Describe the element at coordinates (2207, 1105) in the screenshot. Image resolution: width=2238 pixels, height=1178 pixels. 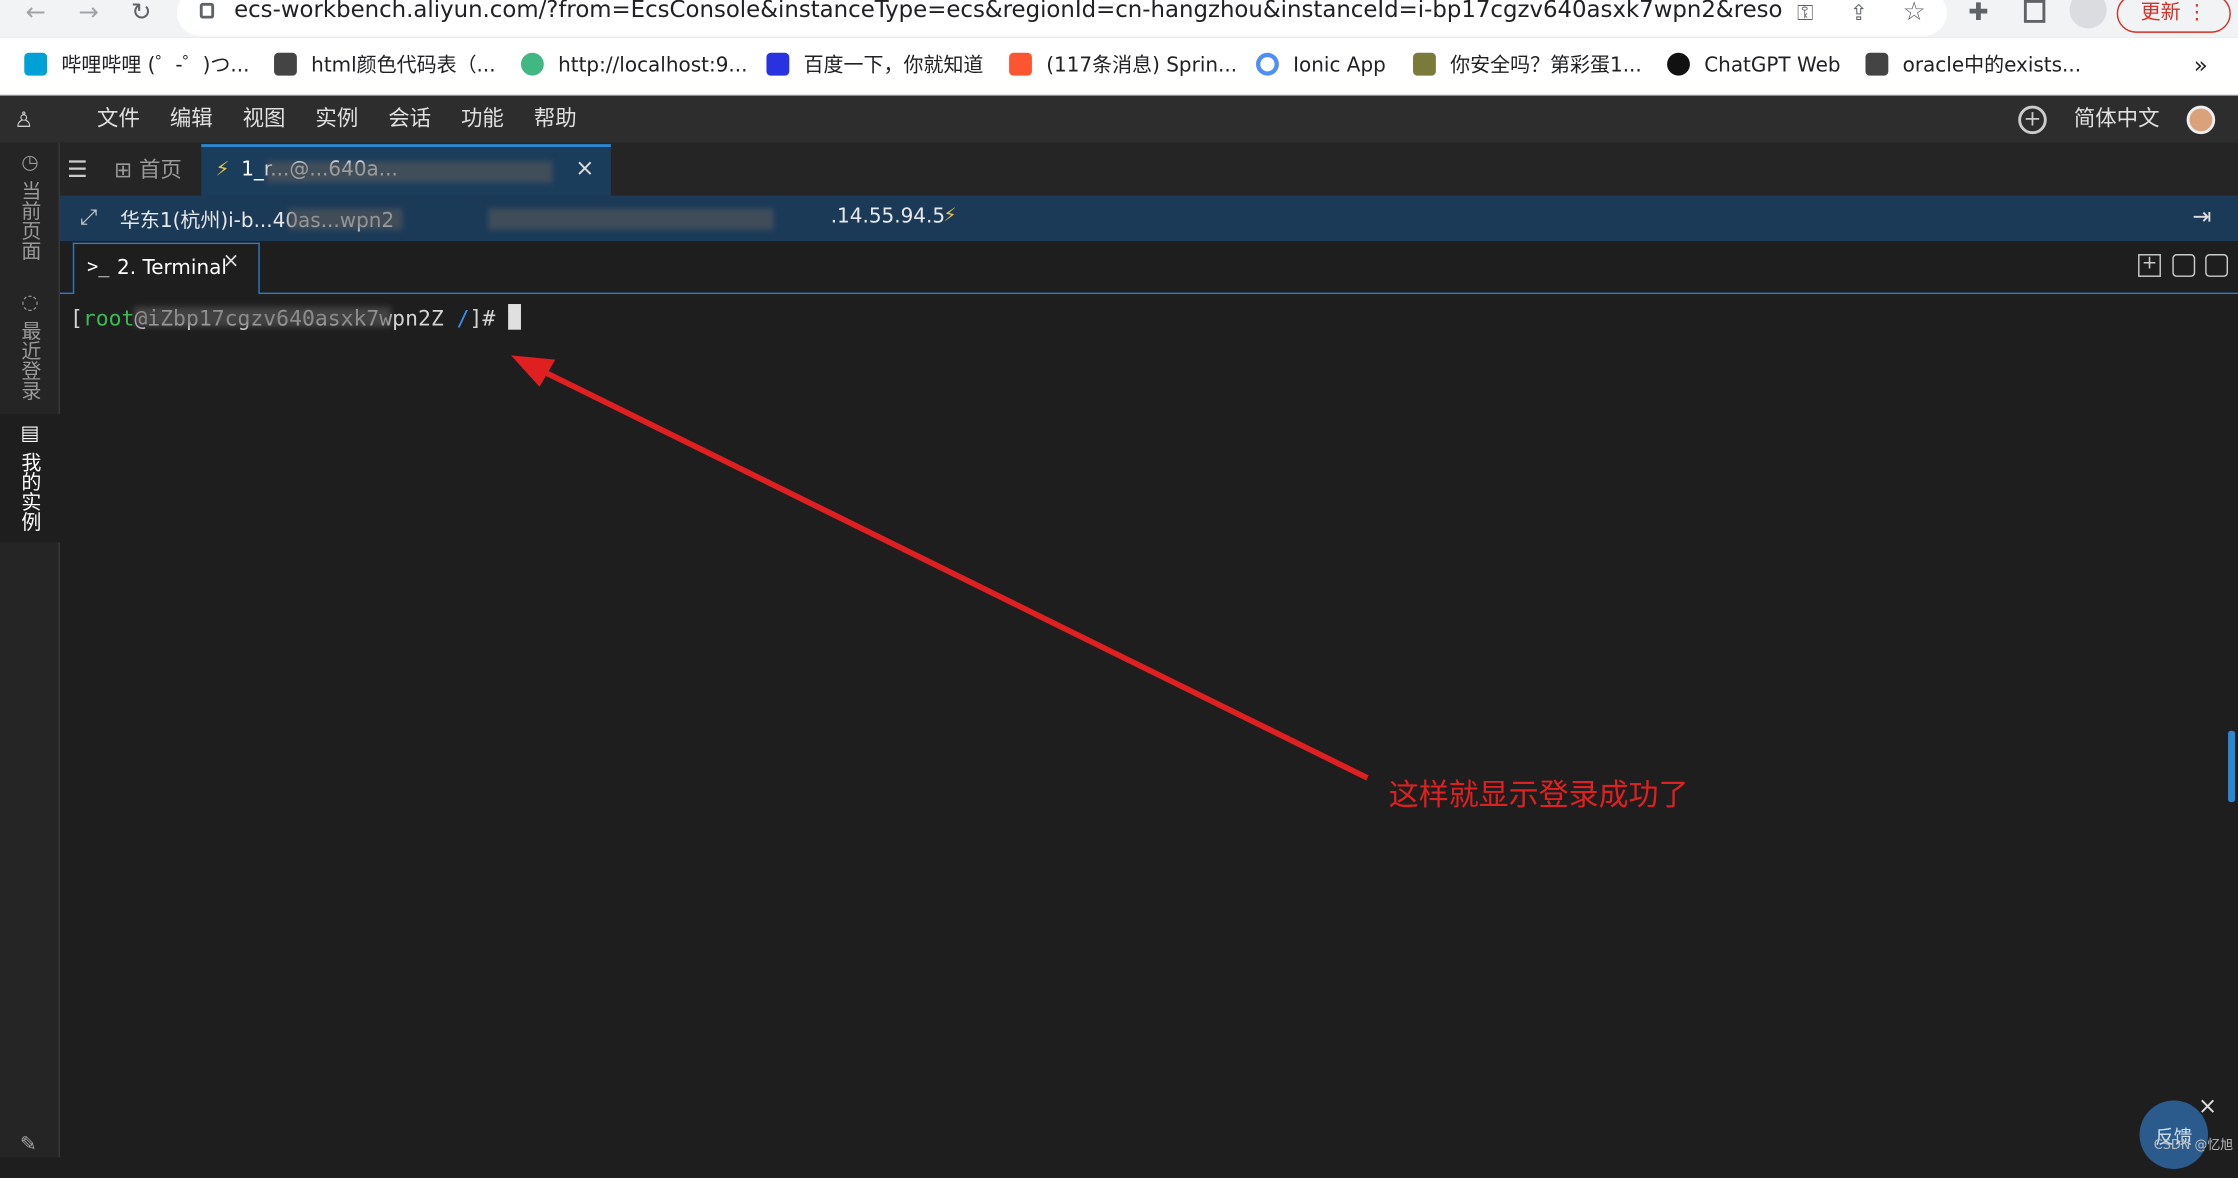
I see `close-icon: ×` at that location.